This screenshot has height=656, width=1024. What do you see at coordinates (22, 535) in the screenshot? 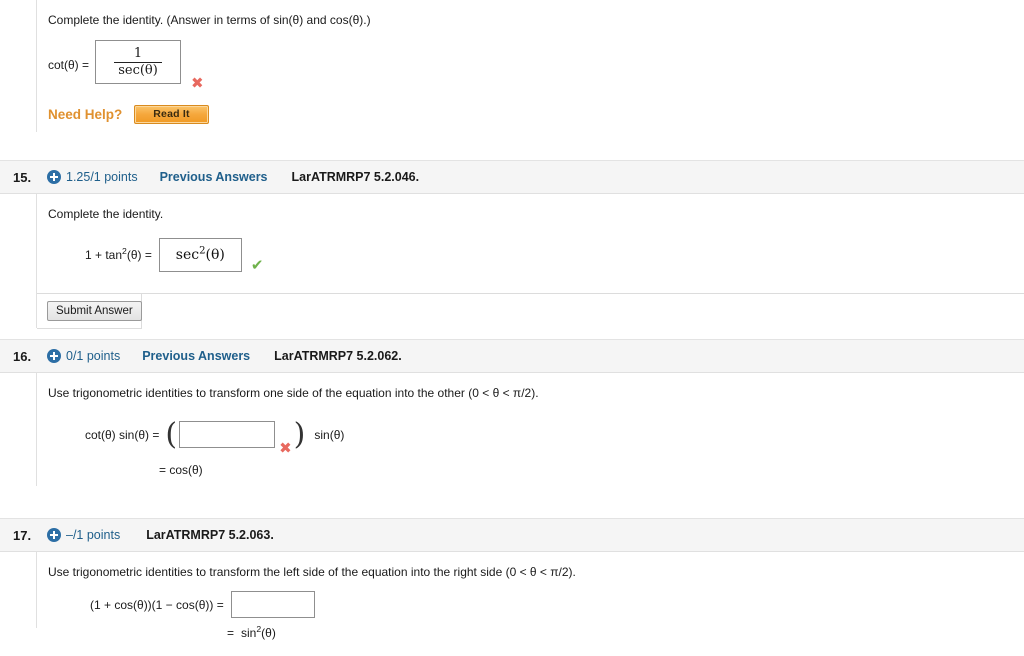
I see `question-number: 17.` at bounding box center [22, 535].